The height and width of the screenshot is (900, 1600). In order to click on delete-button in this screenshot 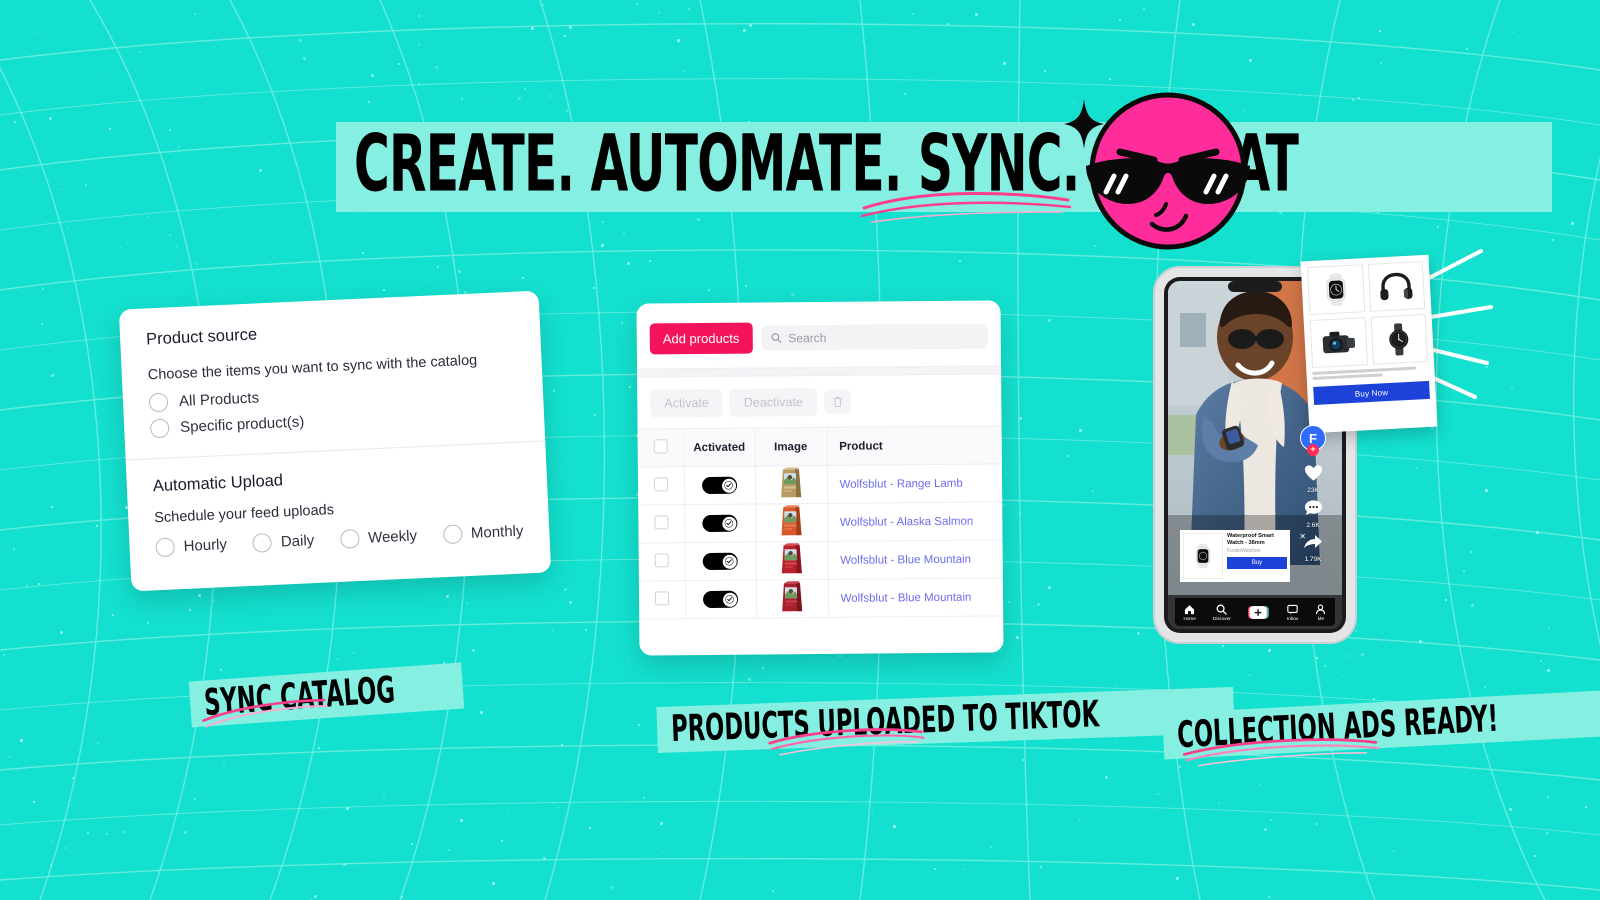, I will do `click(837, 401)`.